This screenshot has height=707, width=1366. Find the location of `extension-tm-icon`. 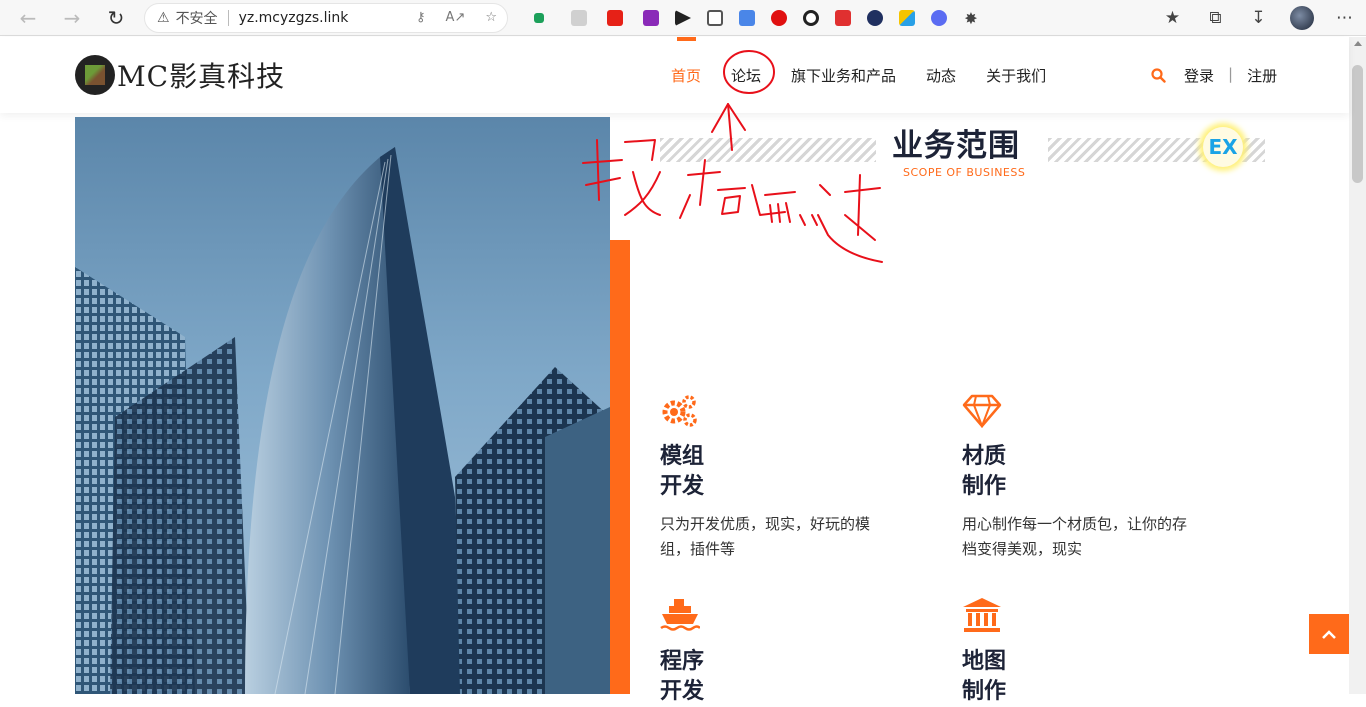

extension-tm-icon is located at coordinates (875, 18).